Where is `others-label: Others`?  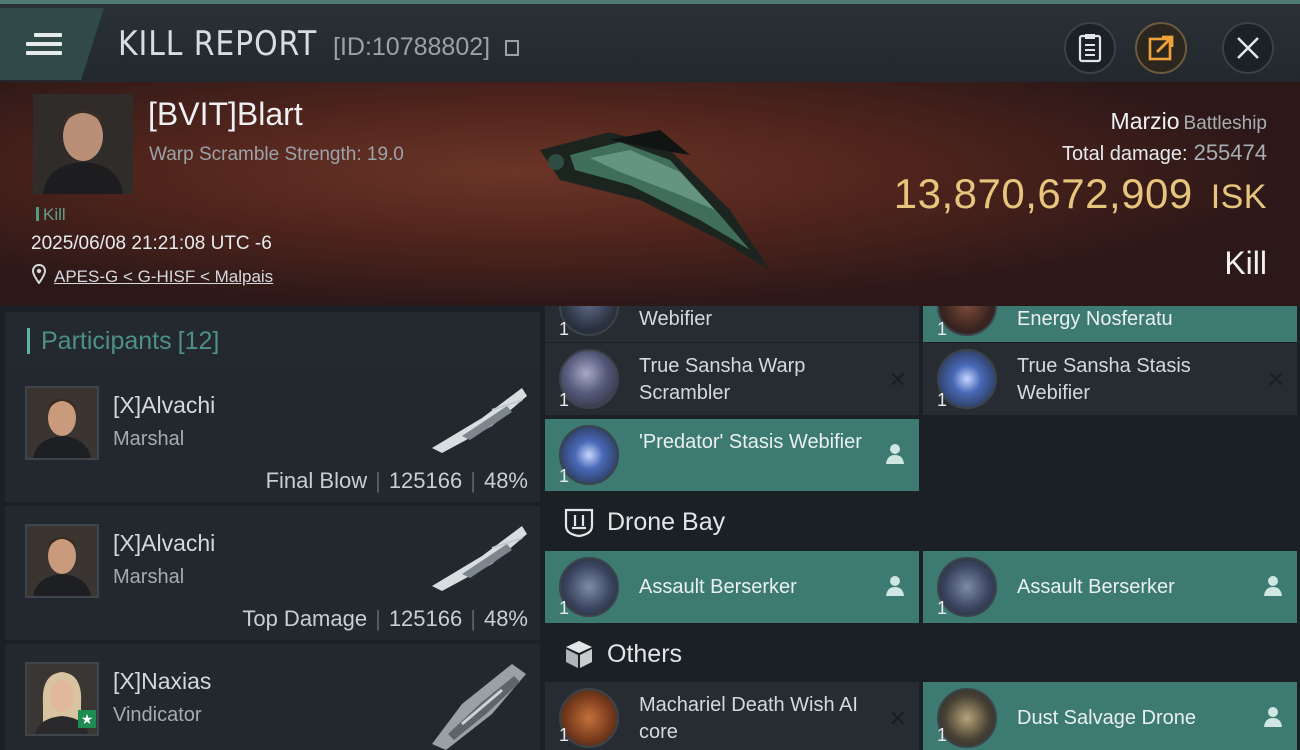 others-label: Others is located at coordinates (645, 653).